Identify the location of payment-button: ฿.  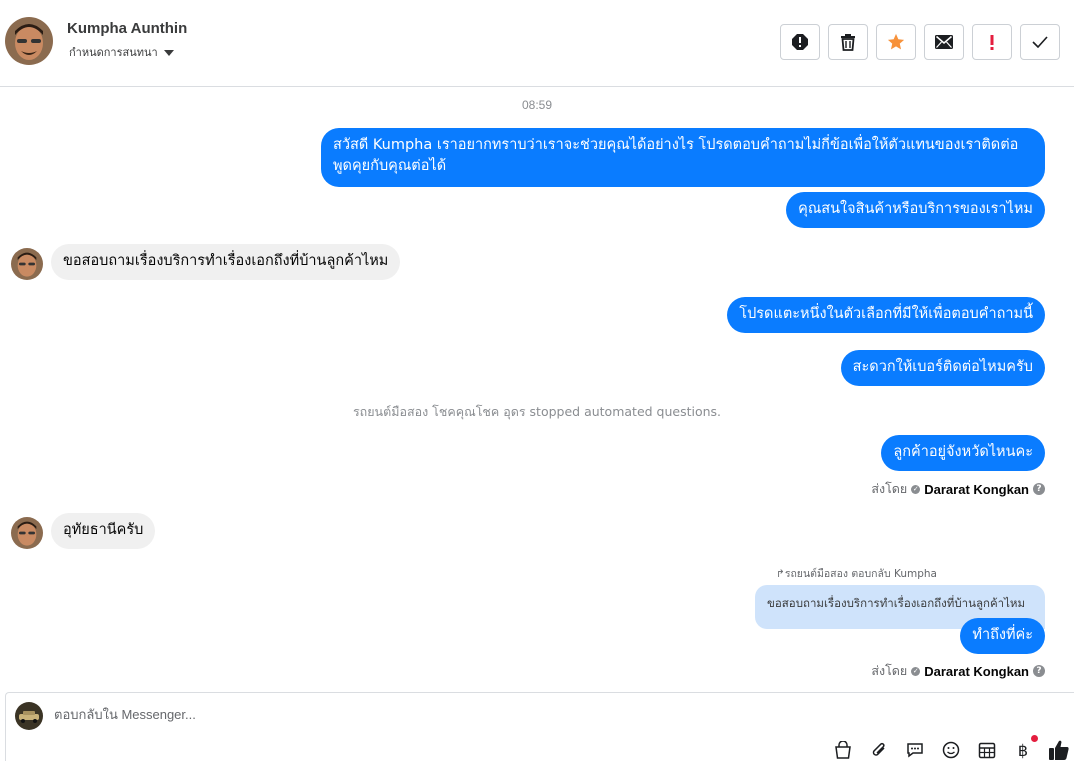
(1025, 748).